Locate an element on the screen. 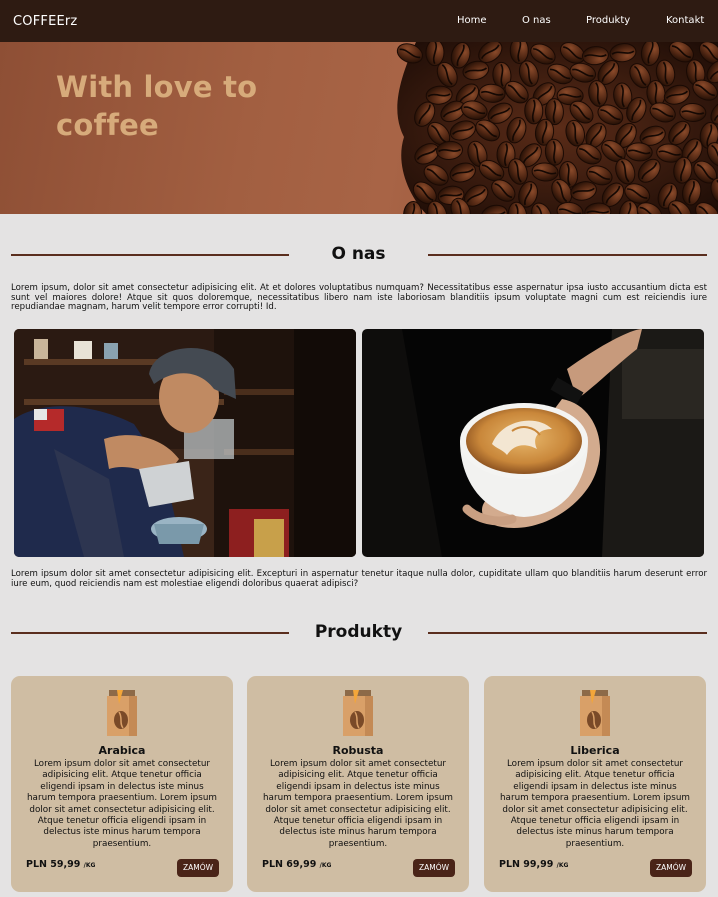 Image resolution: width=718 pixels, height=897 pixels. product-price: PLN 69,99 /KG is located at coordinates (297, 864).